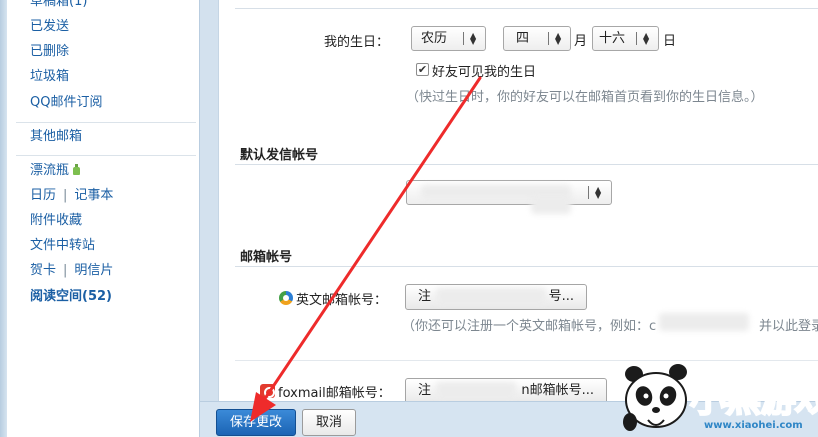  What do you see at coordinates (58, 6) in the screenshot?
I see `sidebar-item-drafts: 草稿箱(1)` at bounding box center [58, 6].